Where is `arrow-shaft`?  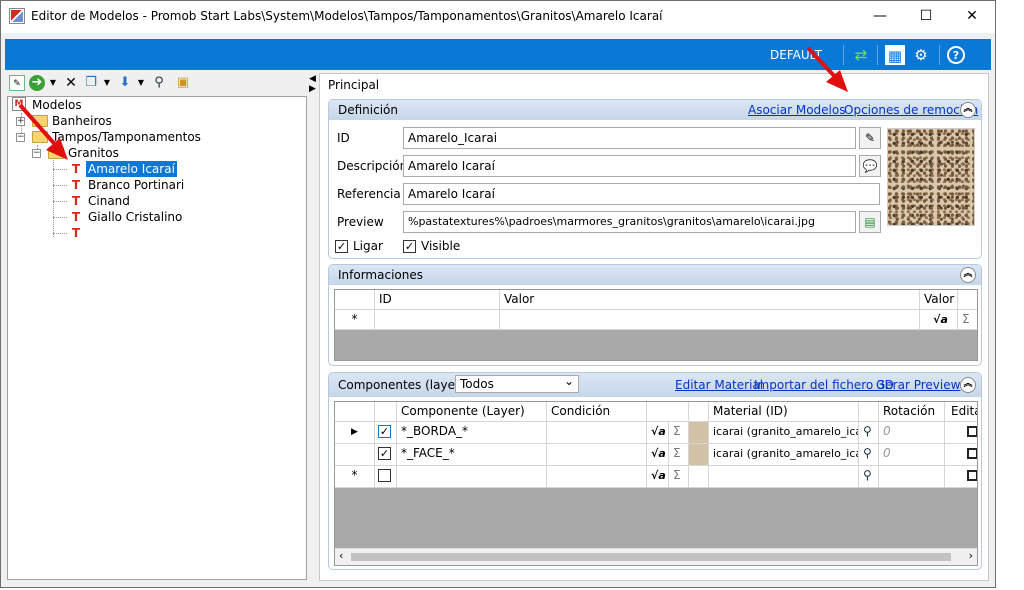 arrow-shaft is located at coordinates (823, 64).